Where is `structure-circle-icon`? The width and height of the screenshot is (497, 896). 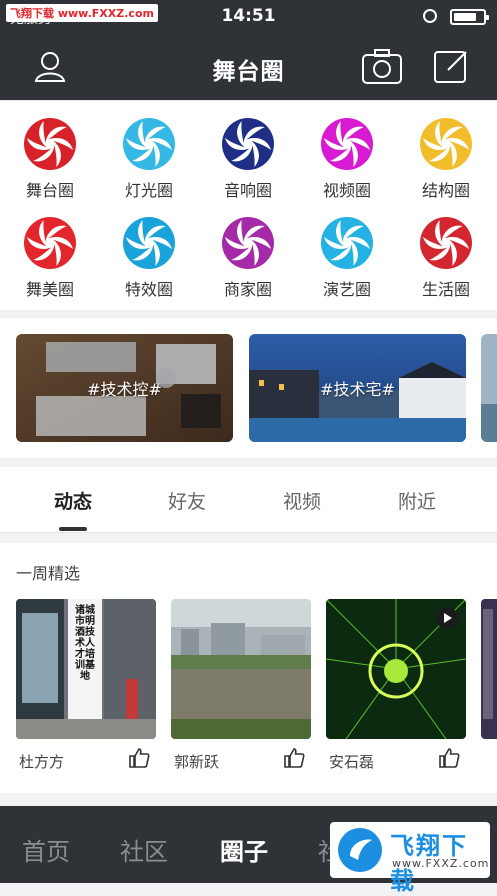 structure-circle-icon is located at coordinates (446, 144).